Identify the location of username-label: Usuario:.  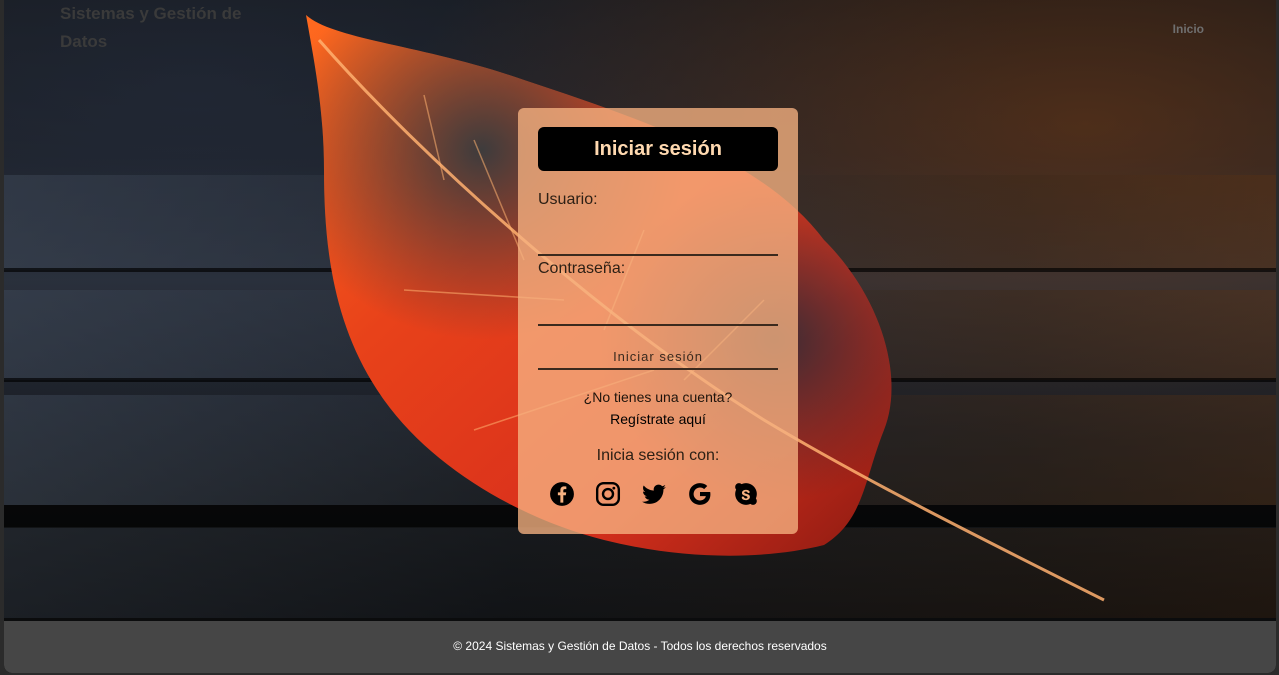
(568, 199).